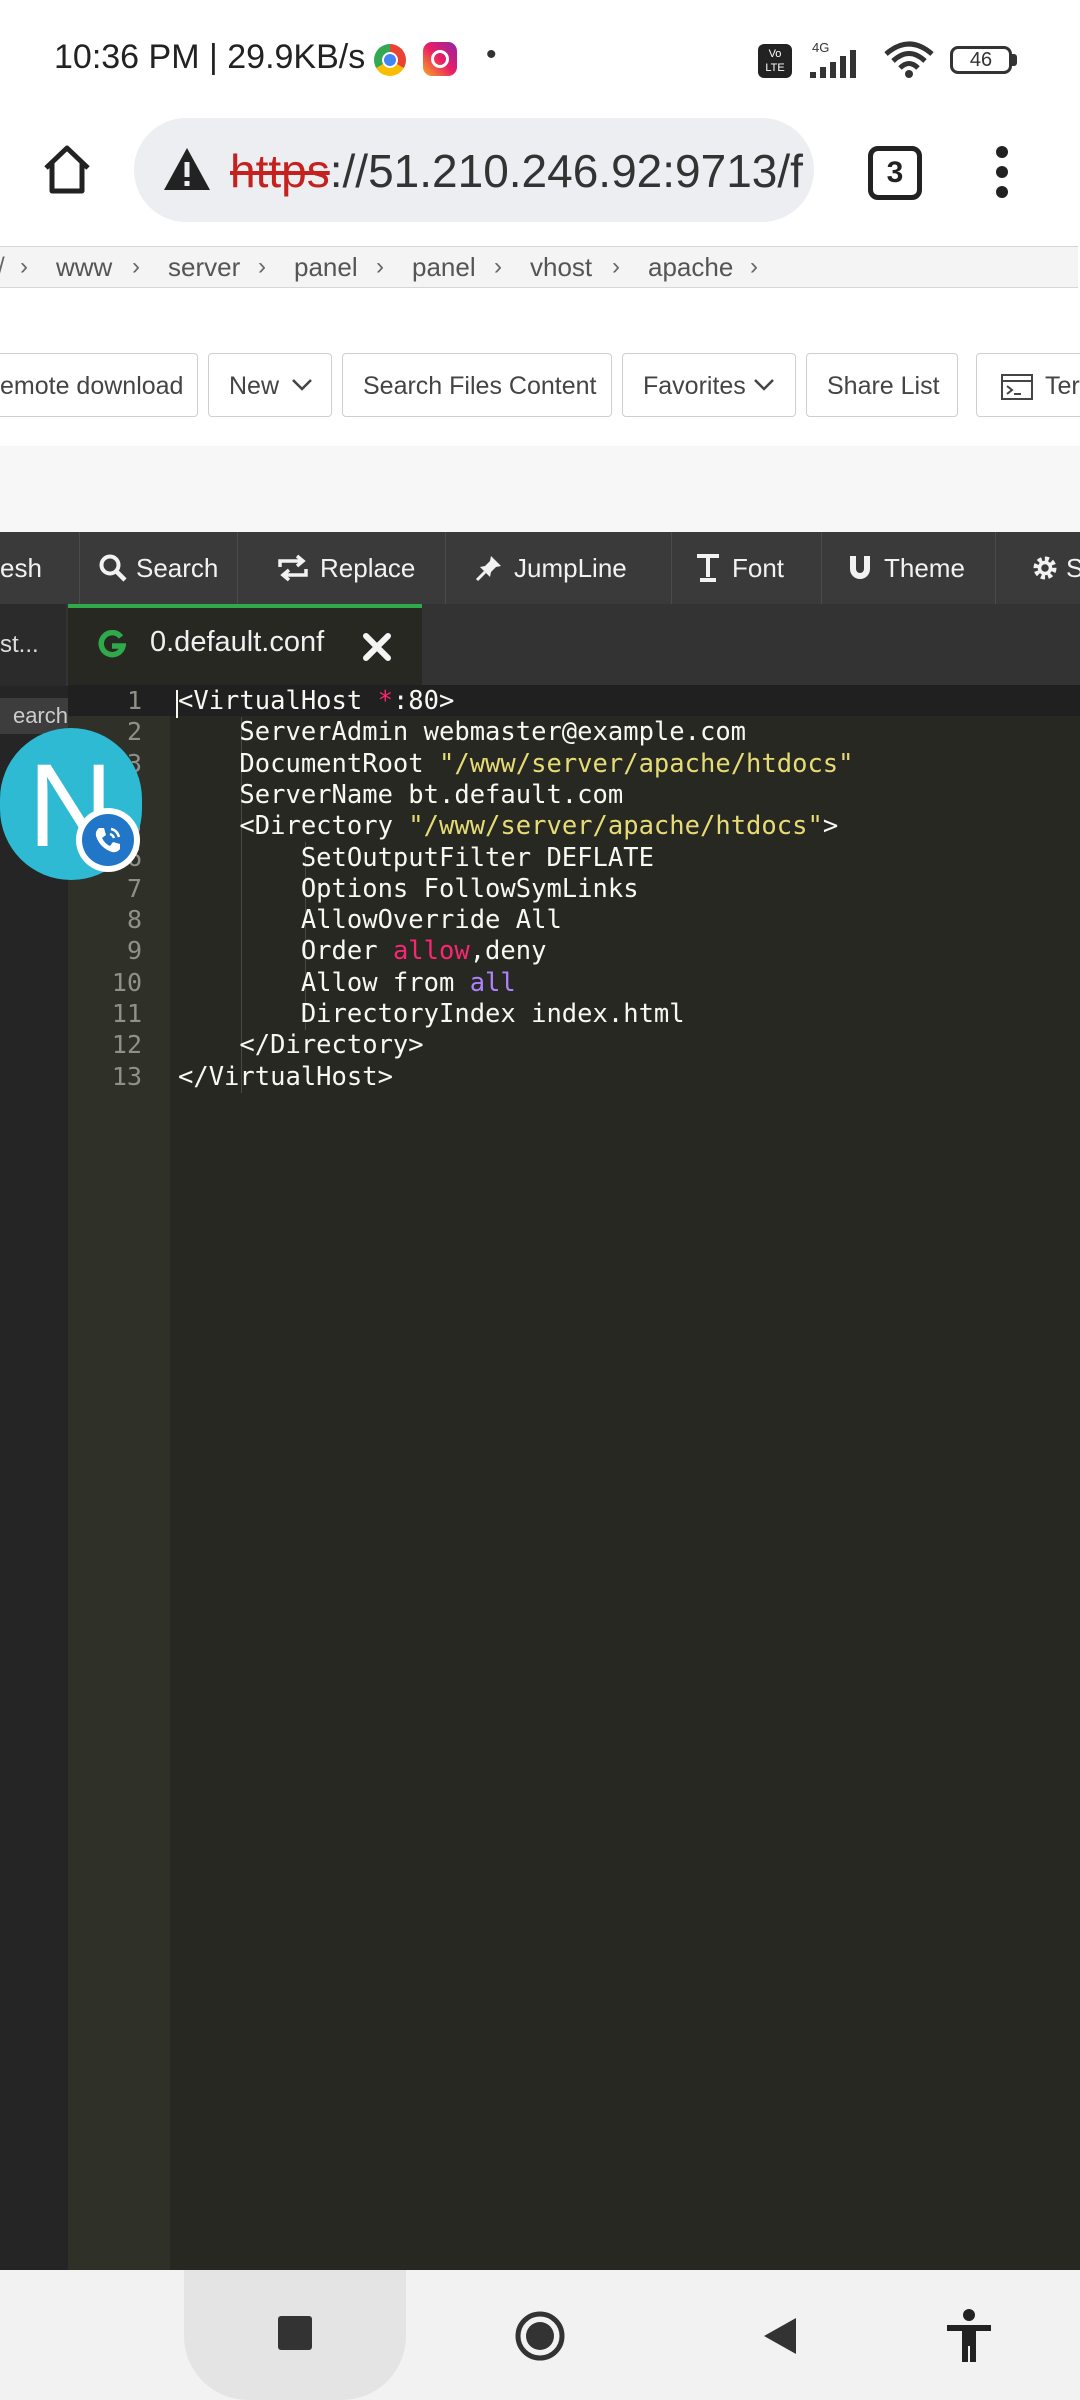 This screenshot has width=1080, height=2400. Describe the element at coordinates (508, 826) in the screenshot. I see `code-line: <Directory "/www/server/apache/htdocs">` at that location.